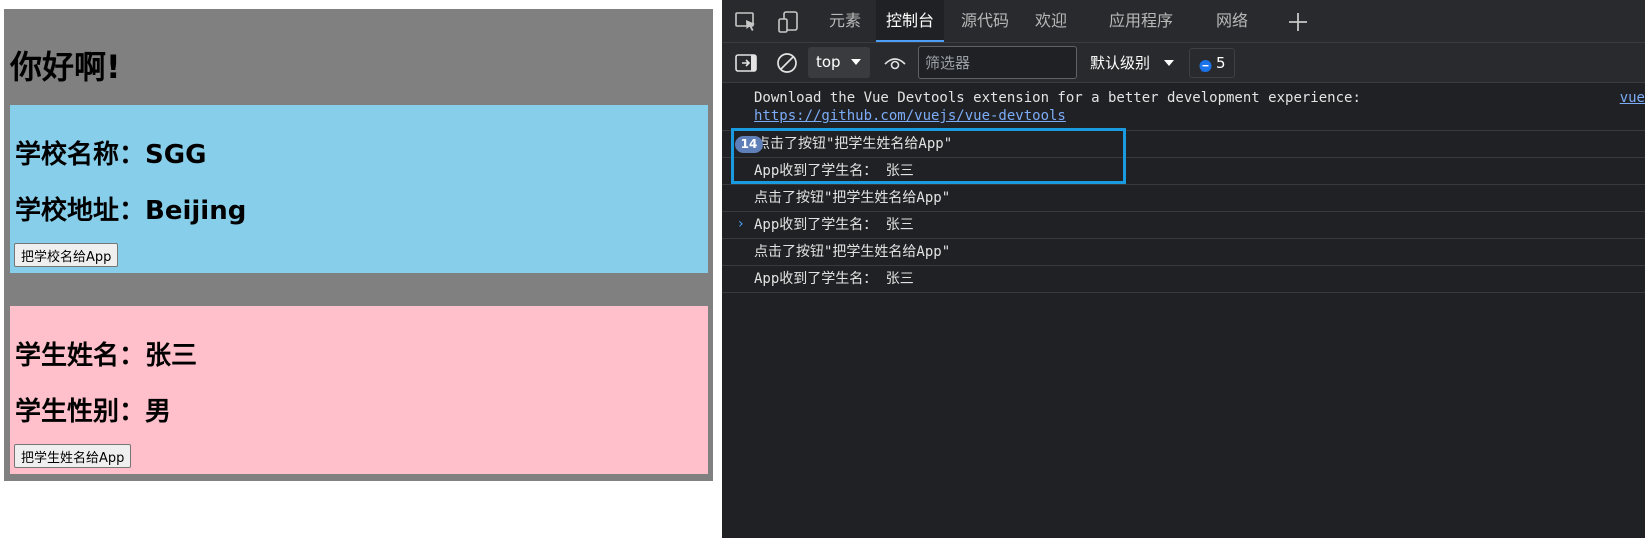  I want to click on device-emulation-icon, so click(788, 22).